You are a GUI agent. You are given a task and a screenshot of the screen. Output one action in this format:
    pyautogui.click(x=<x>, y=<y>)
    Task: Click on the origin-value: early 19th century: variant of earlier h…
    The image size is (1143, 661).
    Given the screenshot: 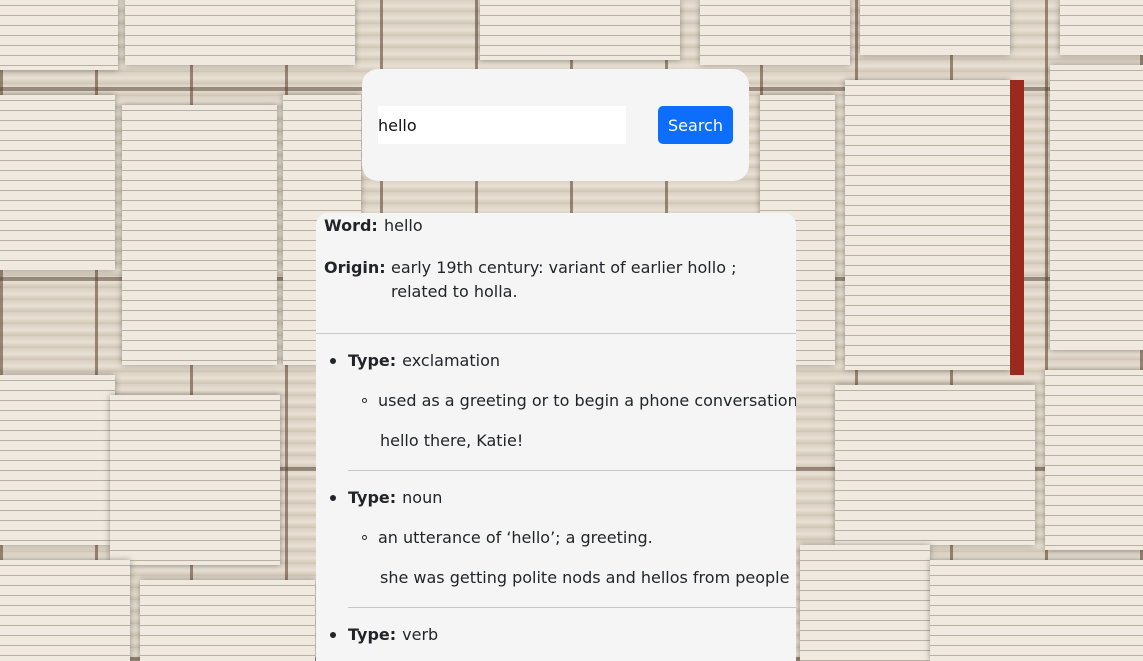 What is the action you would take?
    pyautogui.click(x=564, y=279)
    